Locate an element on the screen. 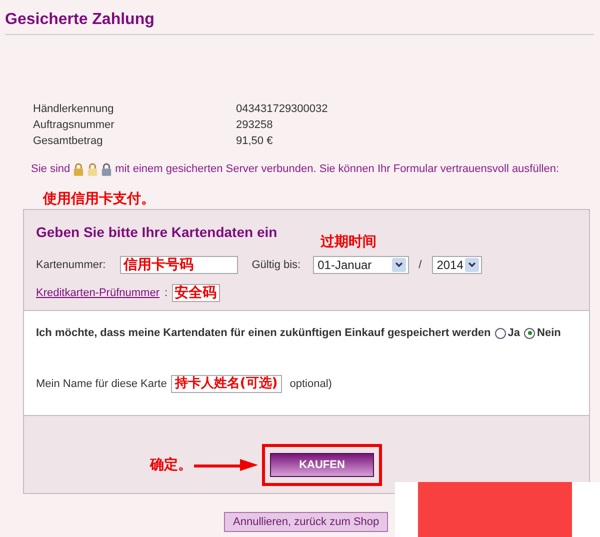 This screenshot has height=537, width=600. panel-heading: Geben Sie bitte Ihre Kartendaten ein is located at coordinates (157, 232).